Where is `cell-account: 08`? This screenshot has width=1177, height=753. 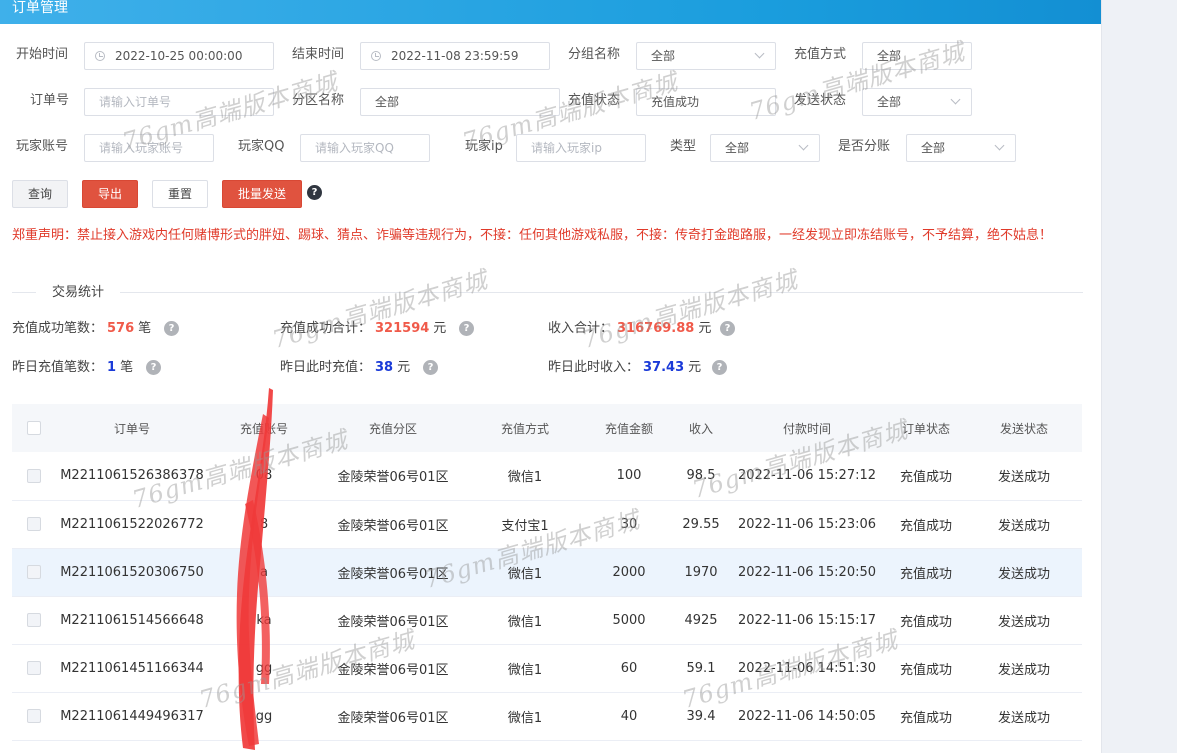
cell-account: 08 is located at coordinates (264, 476).